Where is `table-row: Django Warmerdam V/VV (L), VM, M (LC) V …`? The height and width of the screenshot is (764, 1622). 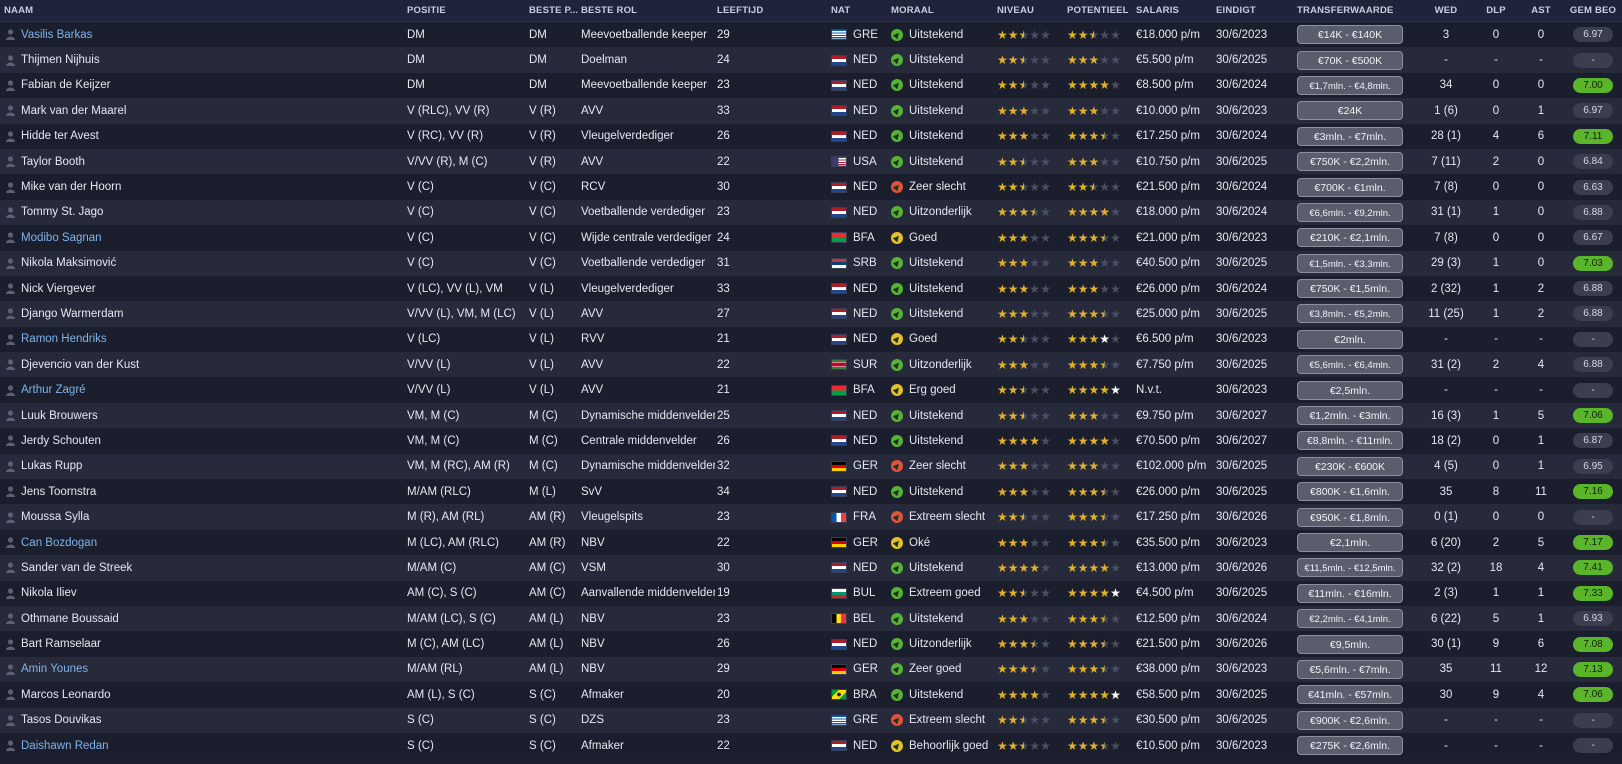 table-row: Django Warmerdam V/VV (L), VM, M (LC) V … is located at coordinates (811, 314).